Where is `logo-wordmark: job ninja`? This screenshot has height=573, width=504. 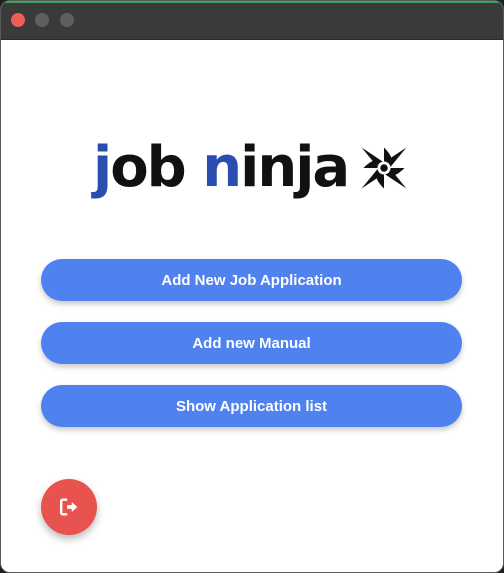 logo-wordmark: job ninja is located at coordinates (221, 167).